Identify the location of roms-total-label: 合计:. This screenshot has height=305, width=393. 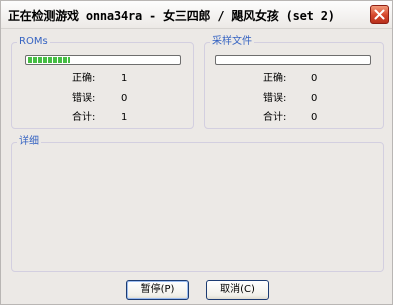
(84, 117).